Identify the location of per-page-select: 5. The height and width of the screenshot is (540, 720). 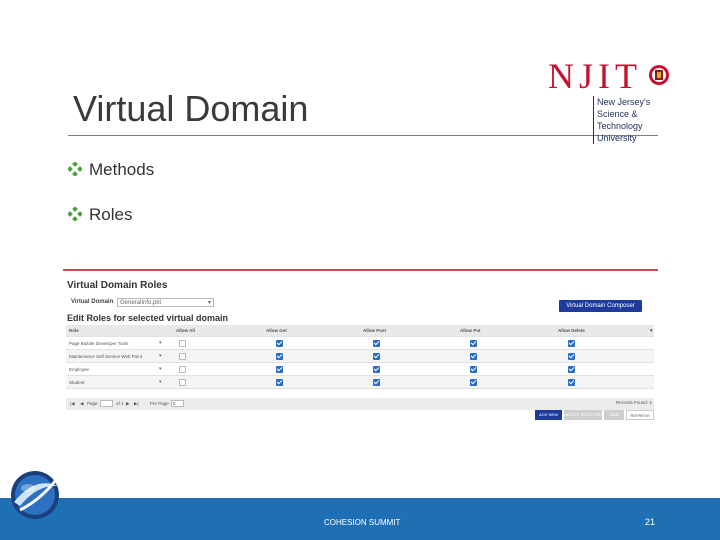
(177, 403).